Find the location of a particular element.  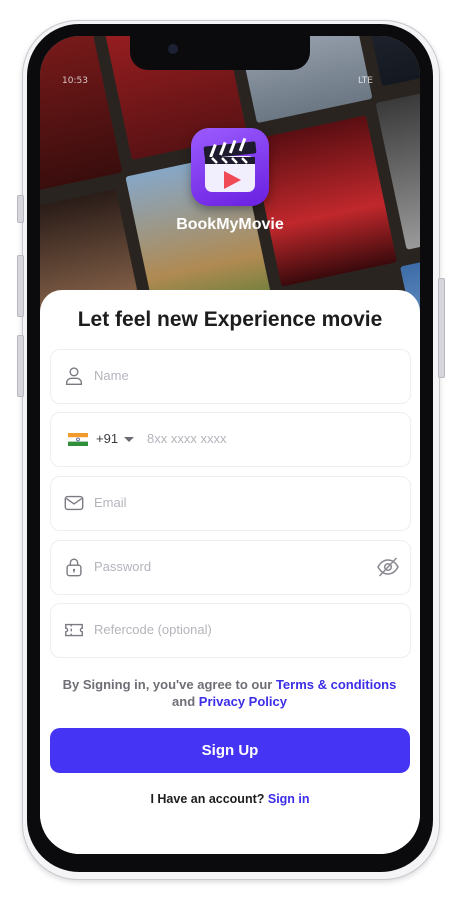

app-logo is located at coordinates (230, 167).